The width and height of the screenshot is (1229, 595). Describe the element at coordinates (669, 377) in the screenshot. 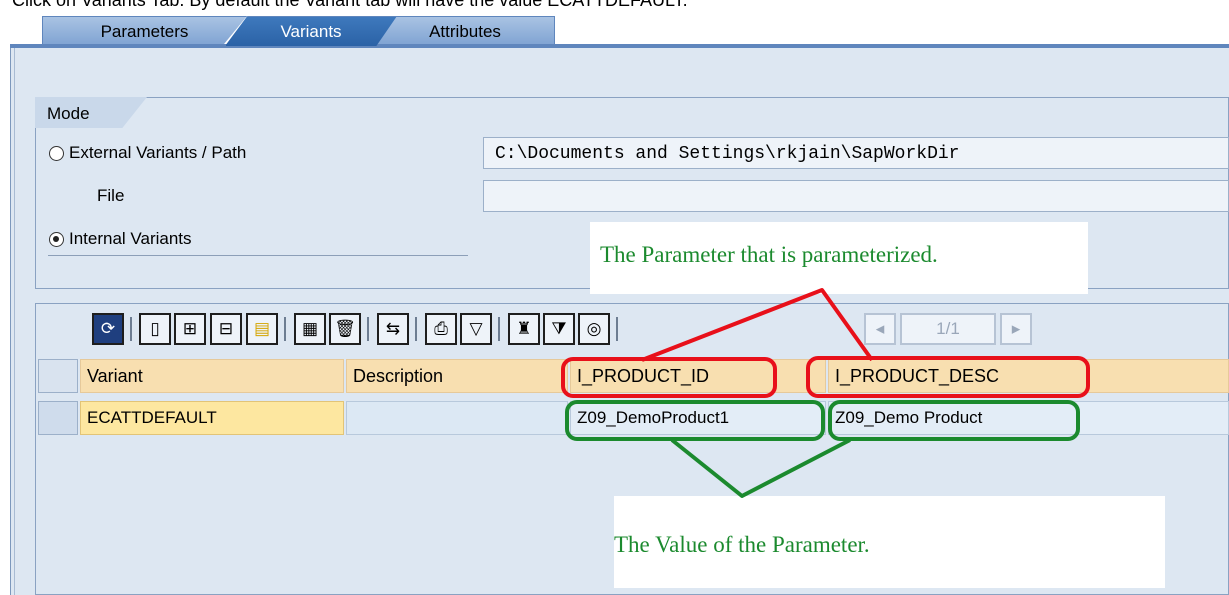

I see `annotation-red-box-product-id` at that location.